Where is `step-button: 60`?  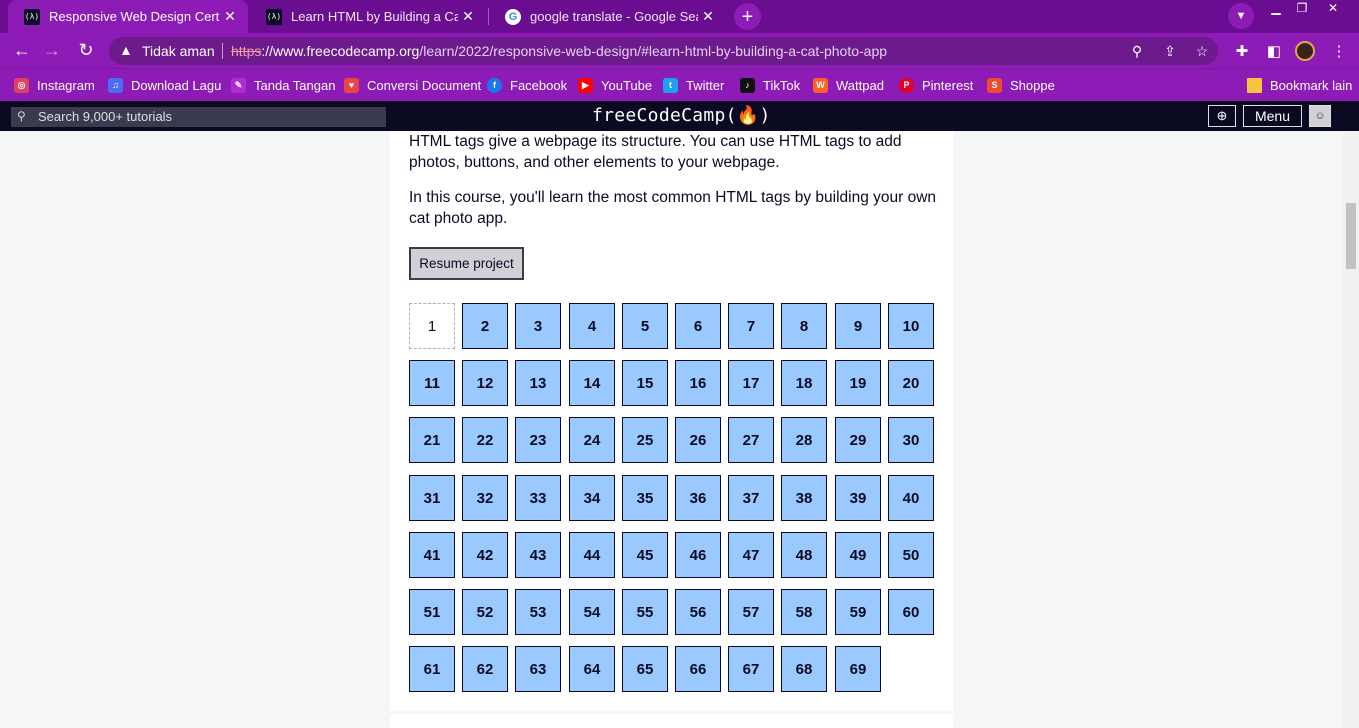 step-button: 60 is located at coordinates (911, 612).